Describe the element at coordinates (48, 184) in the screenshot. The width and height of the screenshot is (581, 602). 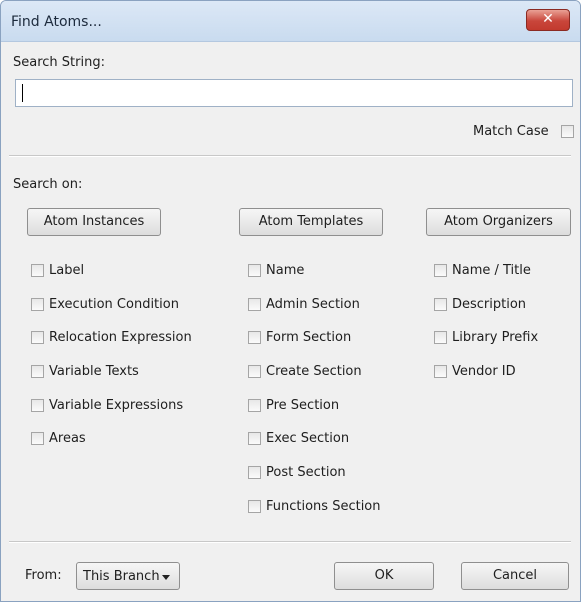
I see `search-on-label: Search on:` at that location.